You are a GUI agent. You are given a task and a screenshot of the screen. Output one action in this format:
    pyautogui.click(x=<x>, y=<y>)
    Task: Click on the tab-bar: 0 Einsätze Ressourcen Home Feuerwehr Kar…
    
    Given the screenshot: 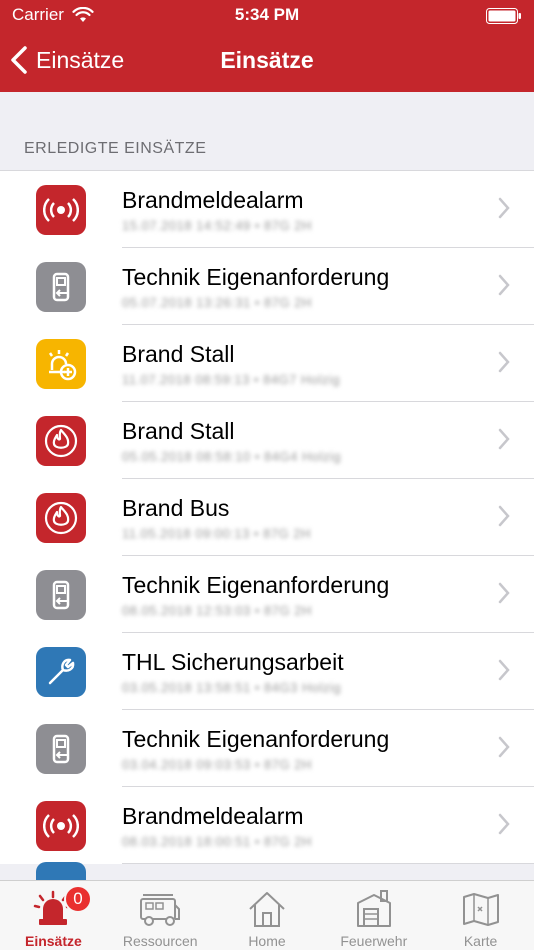 What is the action you would take?
    pyautogui.click(x=267, y=915)
    